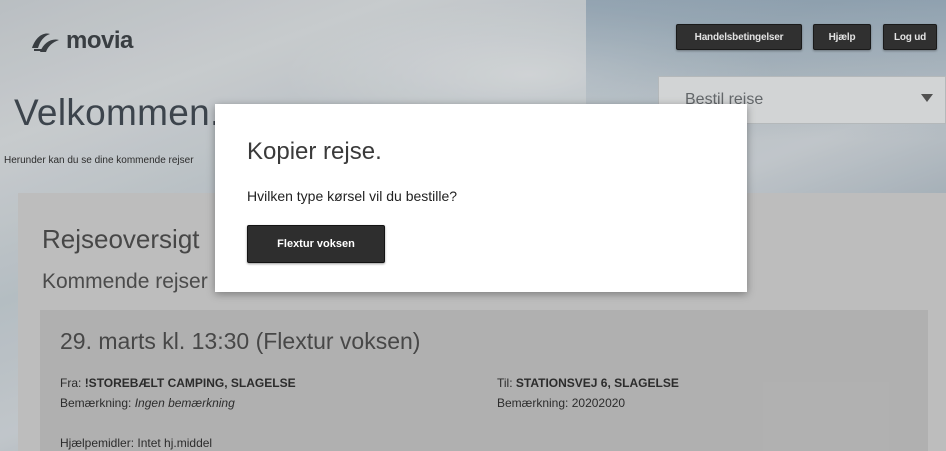 This screenshot has width=946, height=451. I want to click on dialog-question: Hvilken type kørsel vil du bestille?, so click(352, 196).